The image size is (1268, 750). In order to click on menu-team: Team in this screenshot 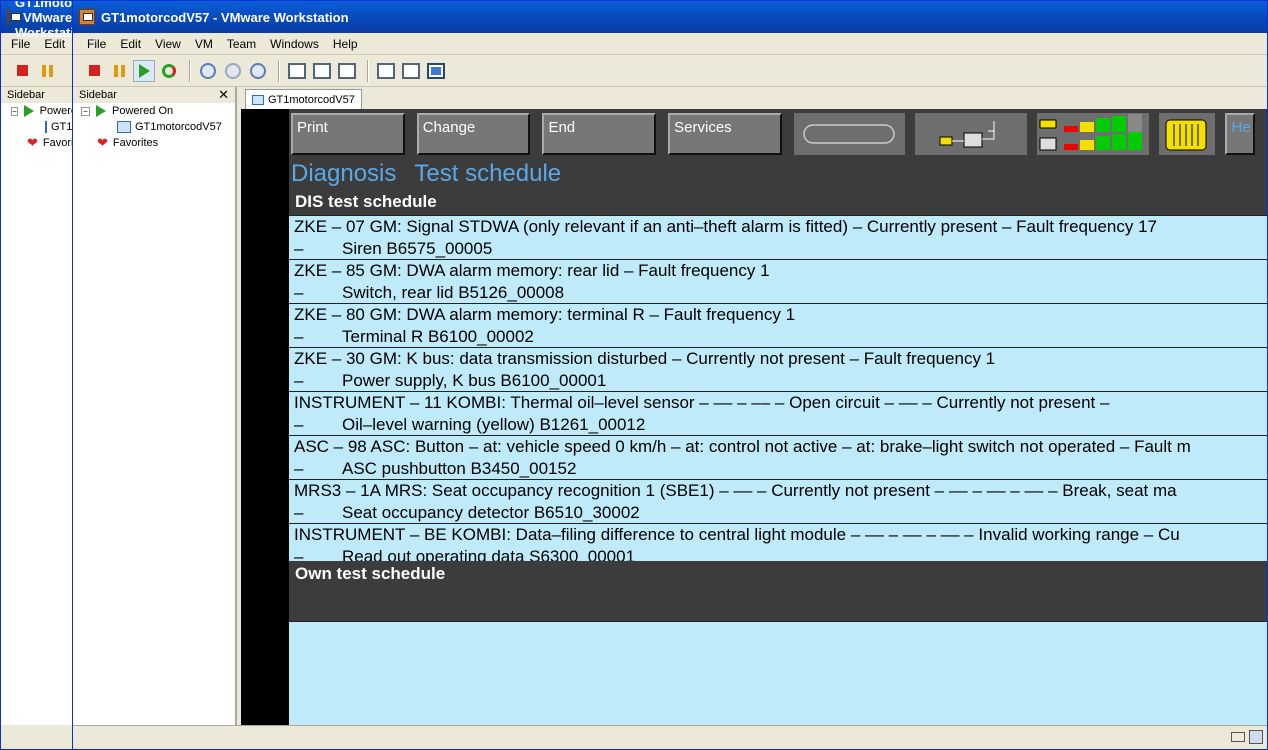, I will do `click(241, 44)`.